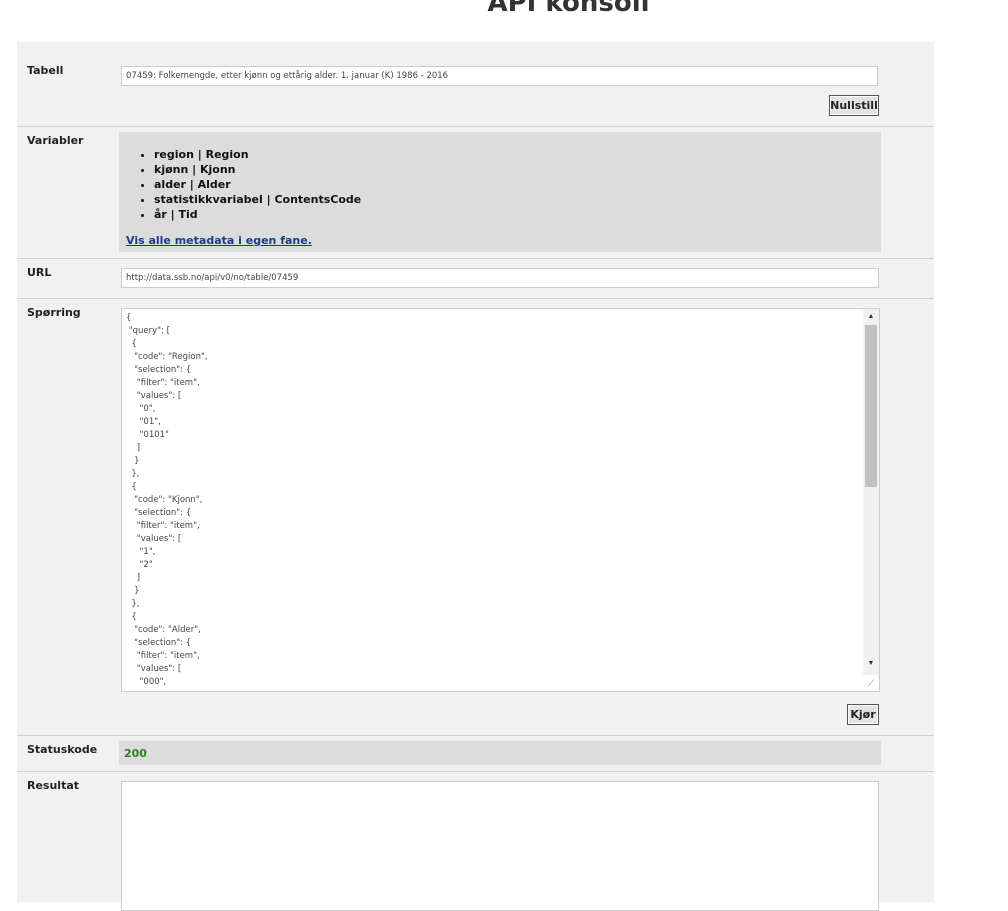 This screenshot has width=1008, height=911. What do you see at coordinates (568, 9) in the screenshot?
I see `page-title: API konsoll` at bounding box center [568, 9].